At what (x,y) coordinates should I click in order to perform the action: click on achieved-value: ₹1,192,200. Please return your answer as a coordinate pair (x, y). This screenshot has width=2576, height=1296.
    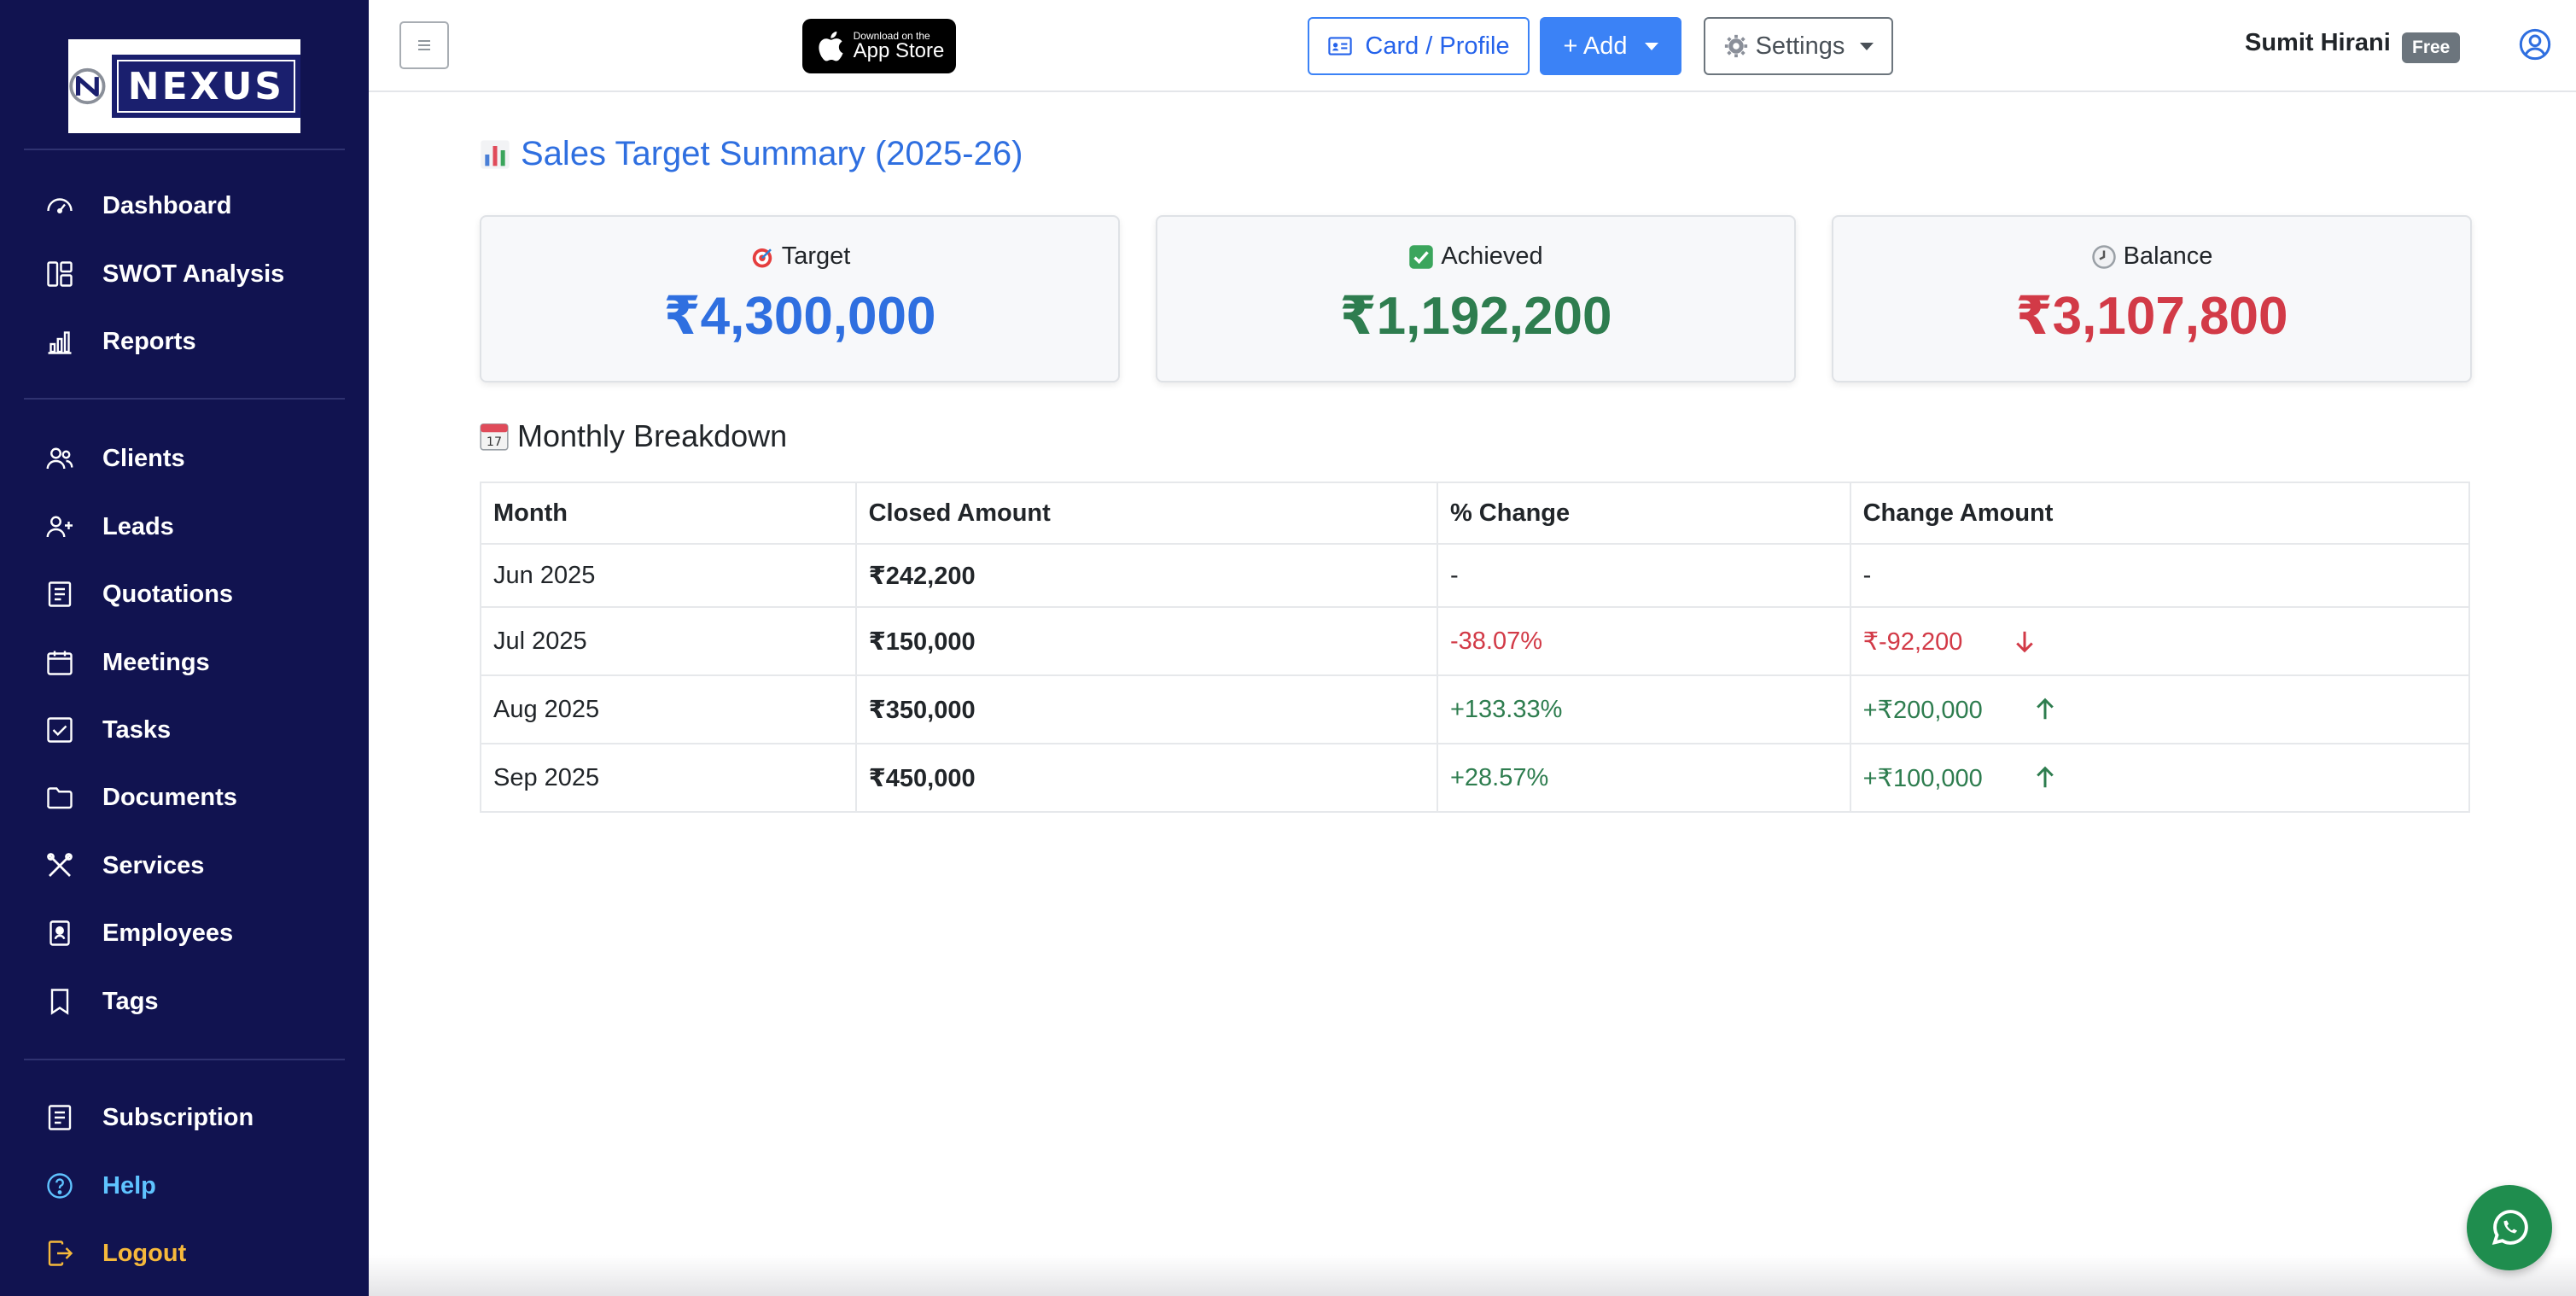
    Looking at the image, I should click on (1475, 316).